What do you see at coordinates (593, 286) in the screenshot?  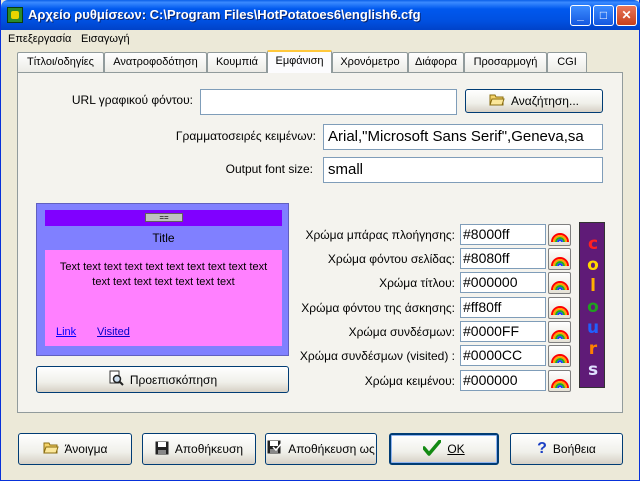 I see `colours-logo-letter: l` at bounding box center [593, 286].